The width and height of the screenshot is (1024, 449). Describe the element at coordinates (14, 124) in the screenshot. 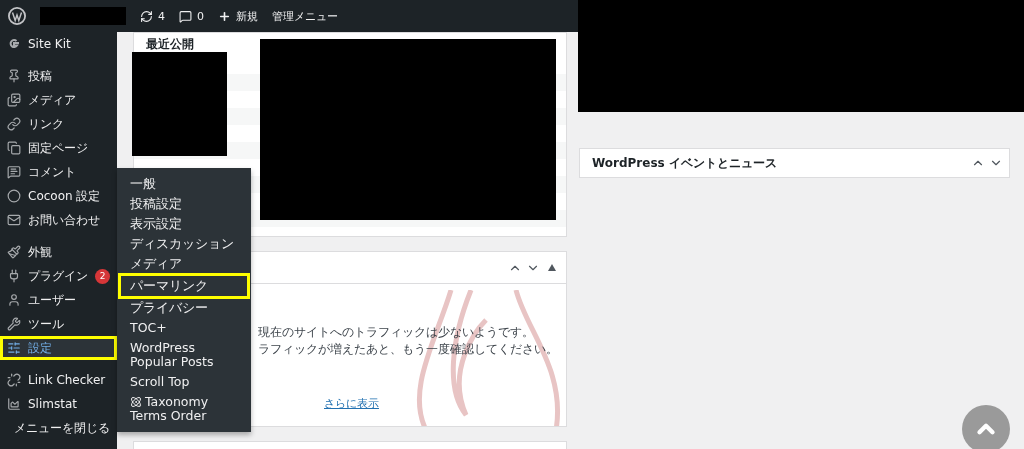

I see `link-icon` at that location.